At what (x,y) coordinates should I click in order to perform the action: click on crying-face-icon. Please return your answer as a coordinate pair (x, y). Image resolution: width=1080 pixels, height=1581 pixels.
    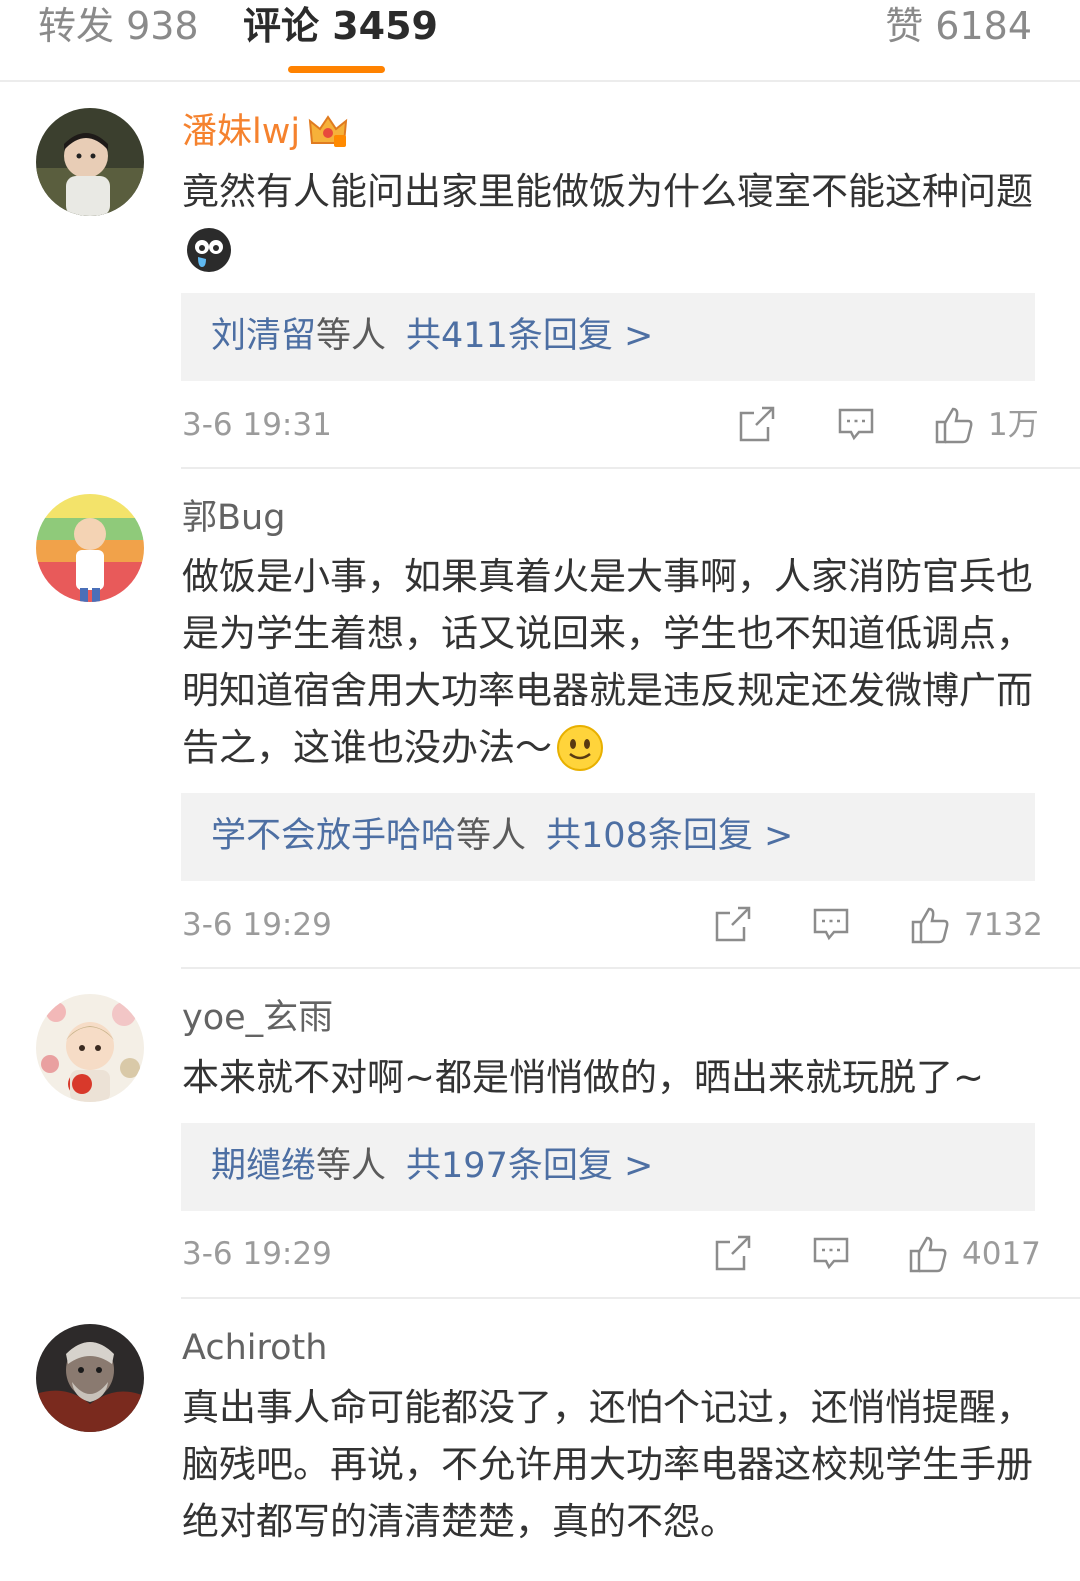
    Looking at the image, I should click on (209, 258).